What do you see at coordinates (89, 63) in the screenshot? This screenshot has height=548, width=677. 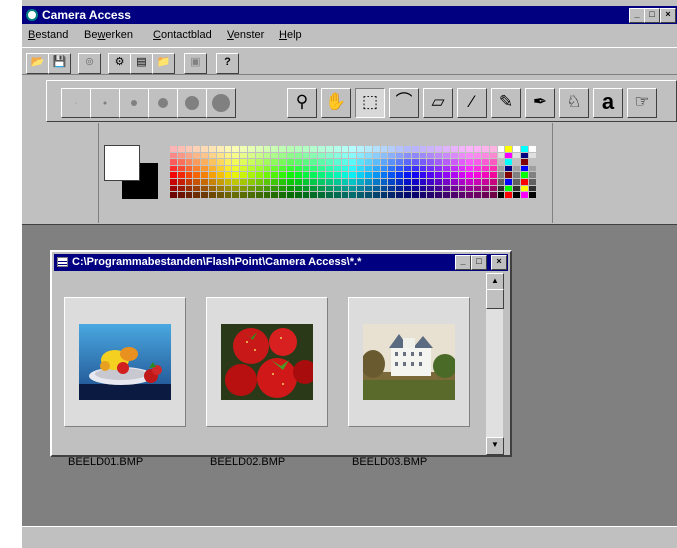 I see `scan-icon: ⊚` at bounding box center [89, 63].